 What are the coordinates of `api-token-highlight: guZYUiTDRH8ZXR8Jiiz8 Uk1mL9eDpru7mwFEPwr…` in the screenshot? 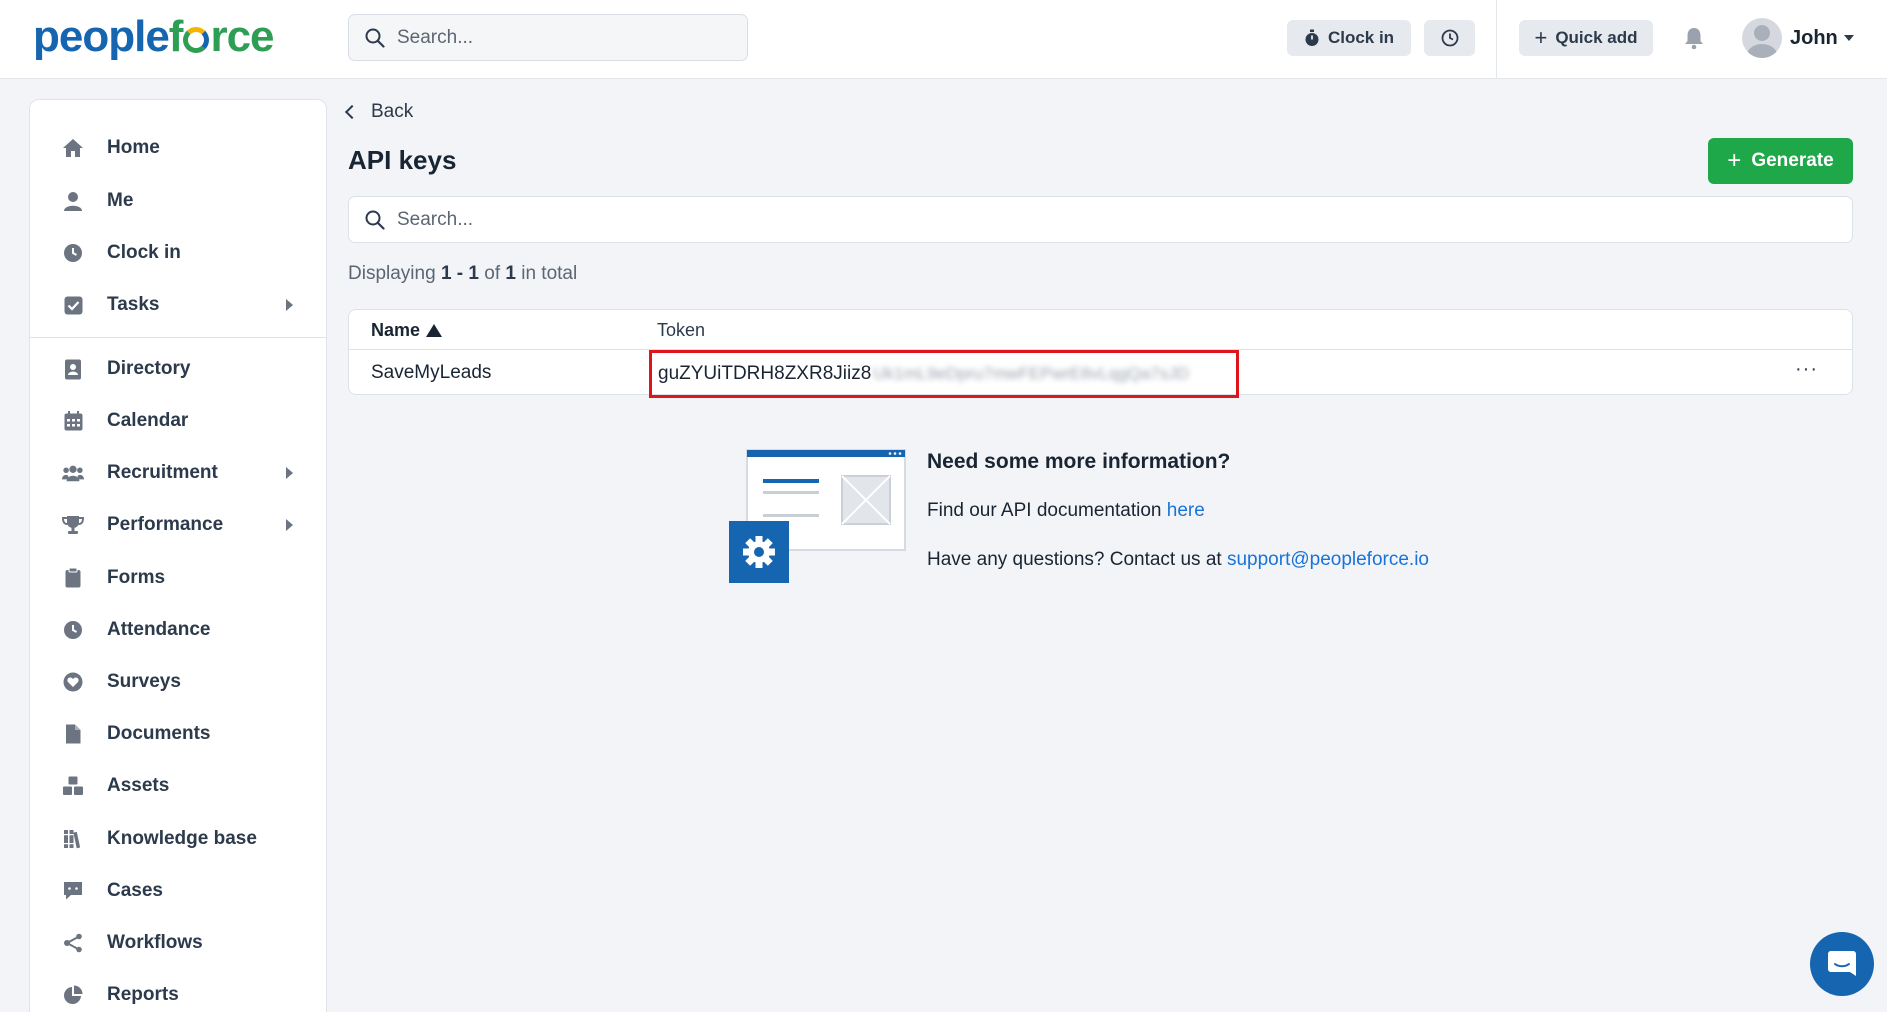 It's located at (944, 374).